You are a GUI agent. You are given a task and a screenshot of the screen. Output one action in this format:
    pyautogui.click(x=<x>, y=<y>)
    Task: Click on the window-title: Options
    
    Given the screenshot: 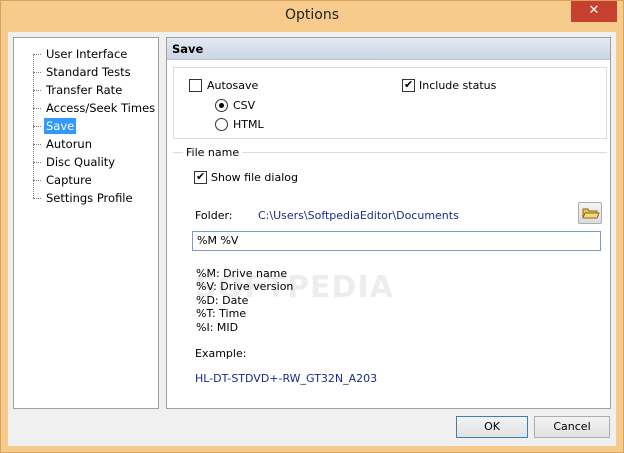 What is the action you would take?
    pyautogui.click(x=312, y=15)
    